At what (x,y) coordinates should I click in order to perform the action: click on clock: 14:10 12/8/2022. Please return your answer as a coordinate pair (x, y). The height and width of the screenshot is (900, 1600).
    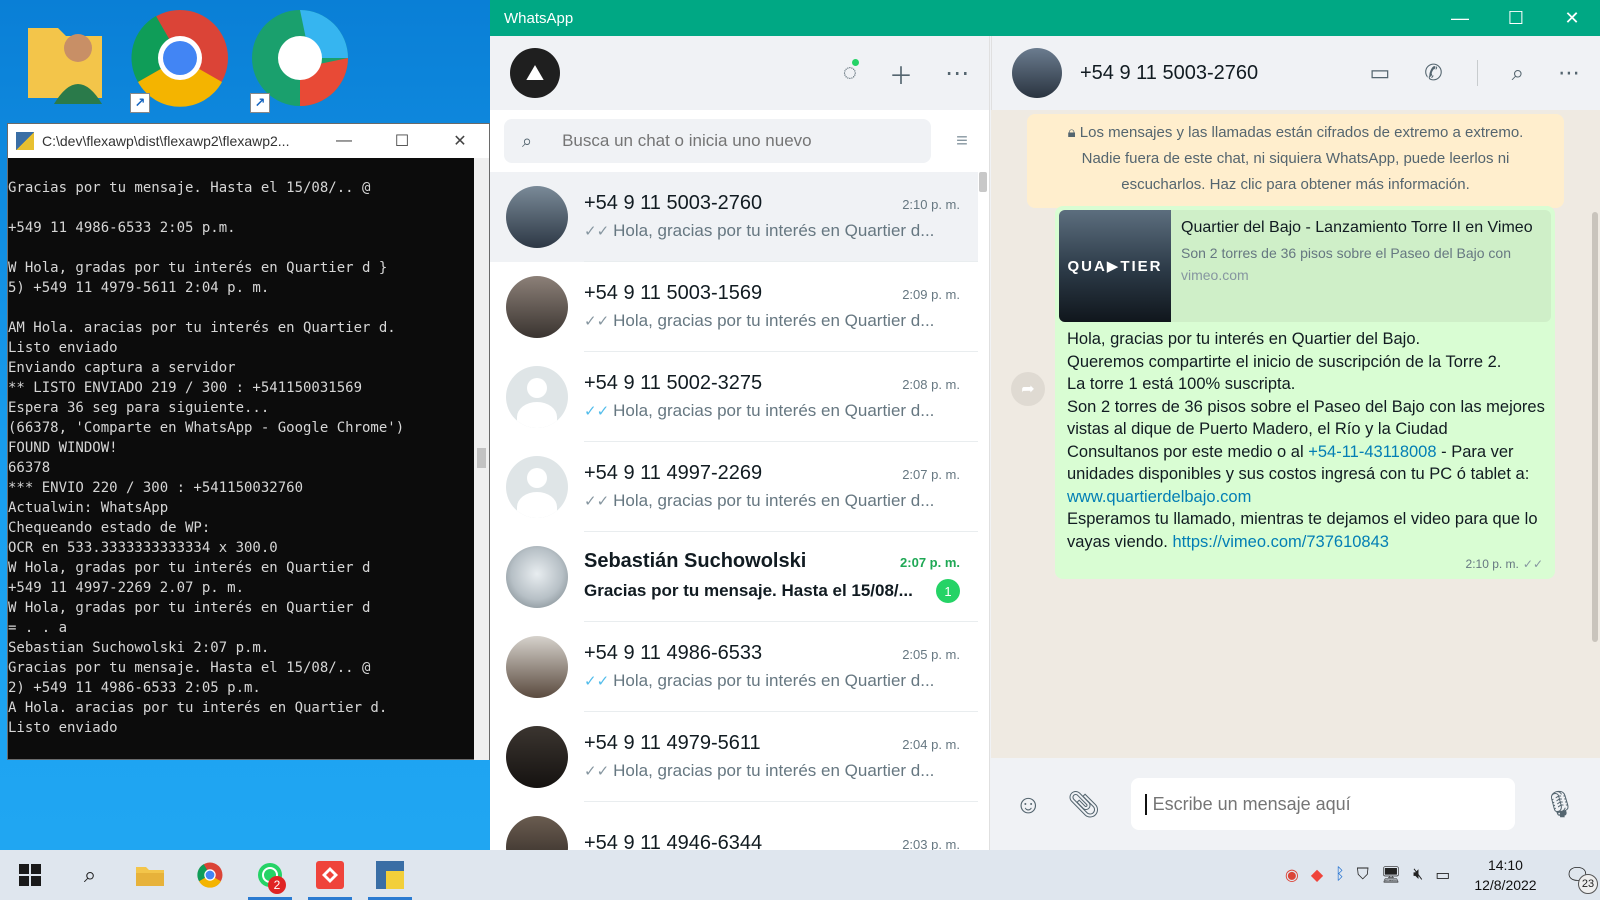
    Looking at the image, I should click on (1505, 875).